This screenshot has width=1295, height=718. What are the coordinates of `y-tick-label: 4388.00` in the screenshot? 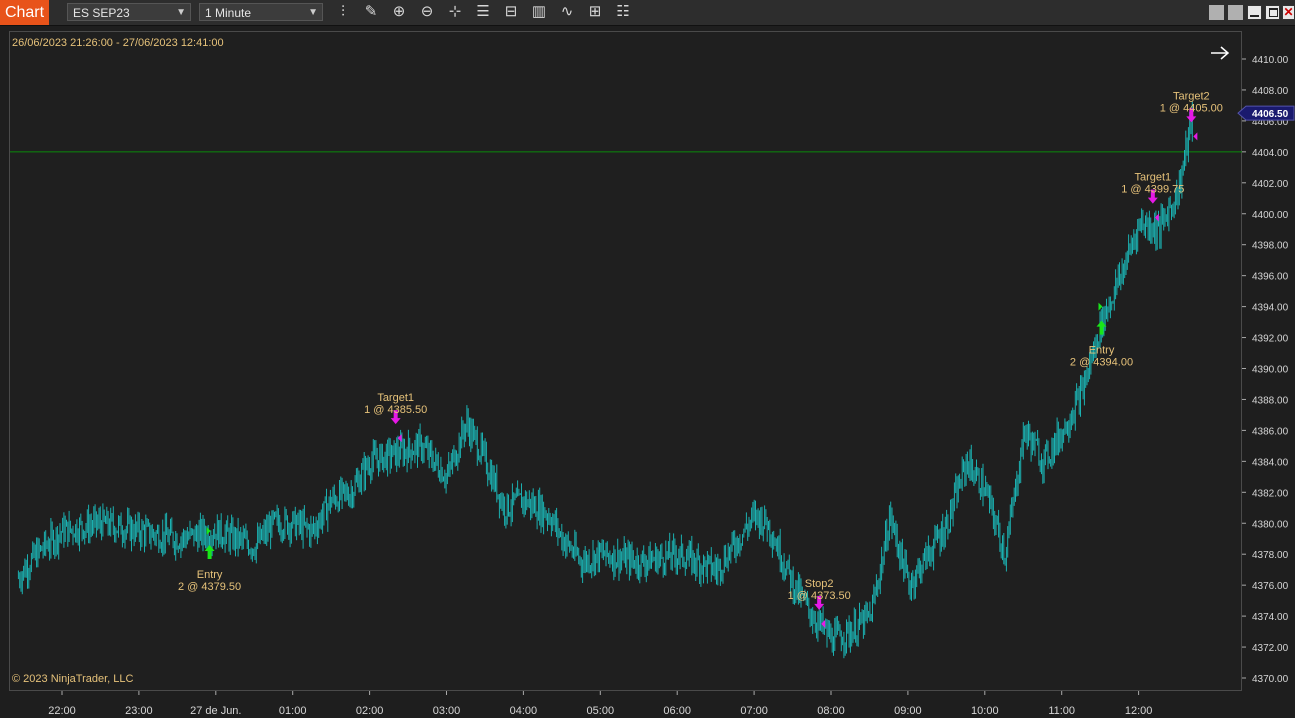 It's located at (1270, 400).